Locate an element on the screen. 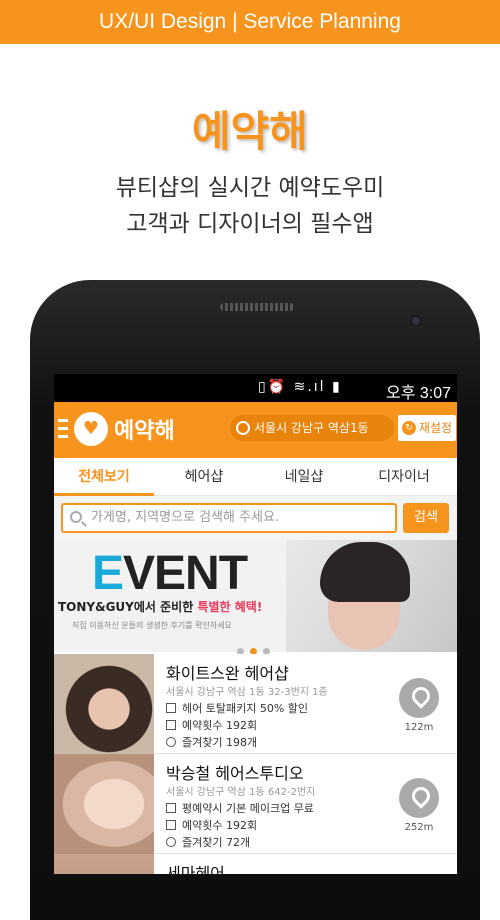 This screenshot has height=920, width=500. search-bar: 가게명, 지역명으로 검색해 주세요. 검색 is located at coordinates (255, 518).